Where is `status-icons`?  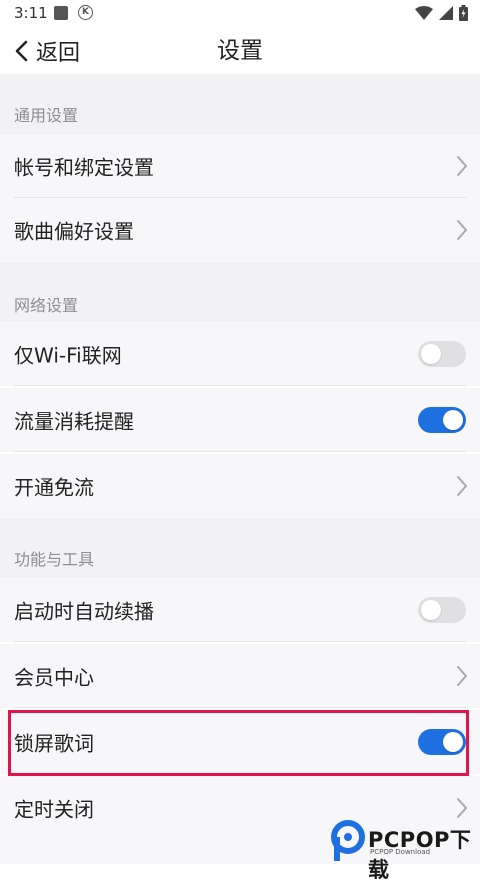
status-icons is located at coordinates (441, 13).